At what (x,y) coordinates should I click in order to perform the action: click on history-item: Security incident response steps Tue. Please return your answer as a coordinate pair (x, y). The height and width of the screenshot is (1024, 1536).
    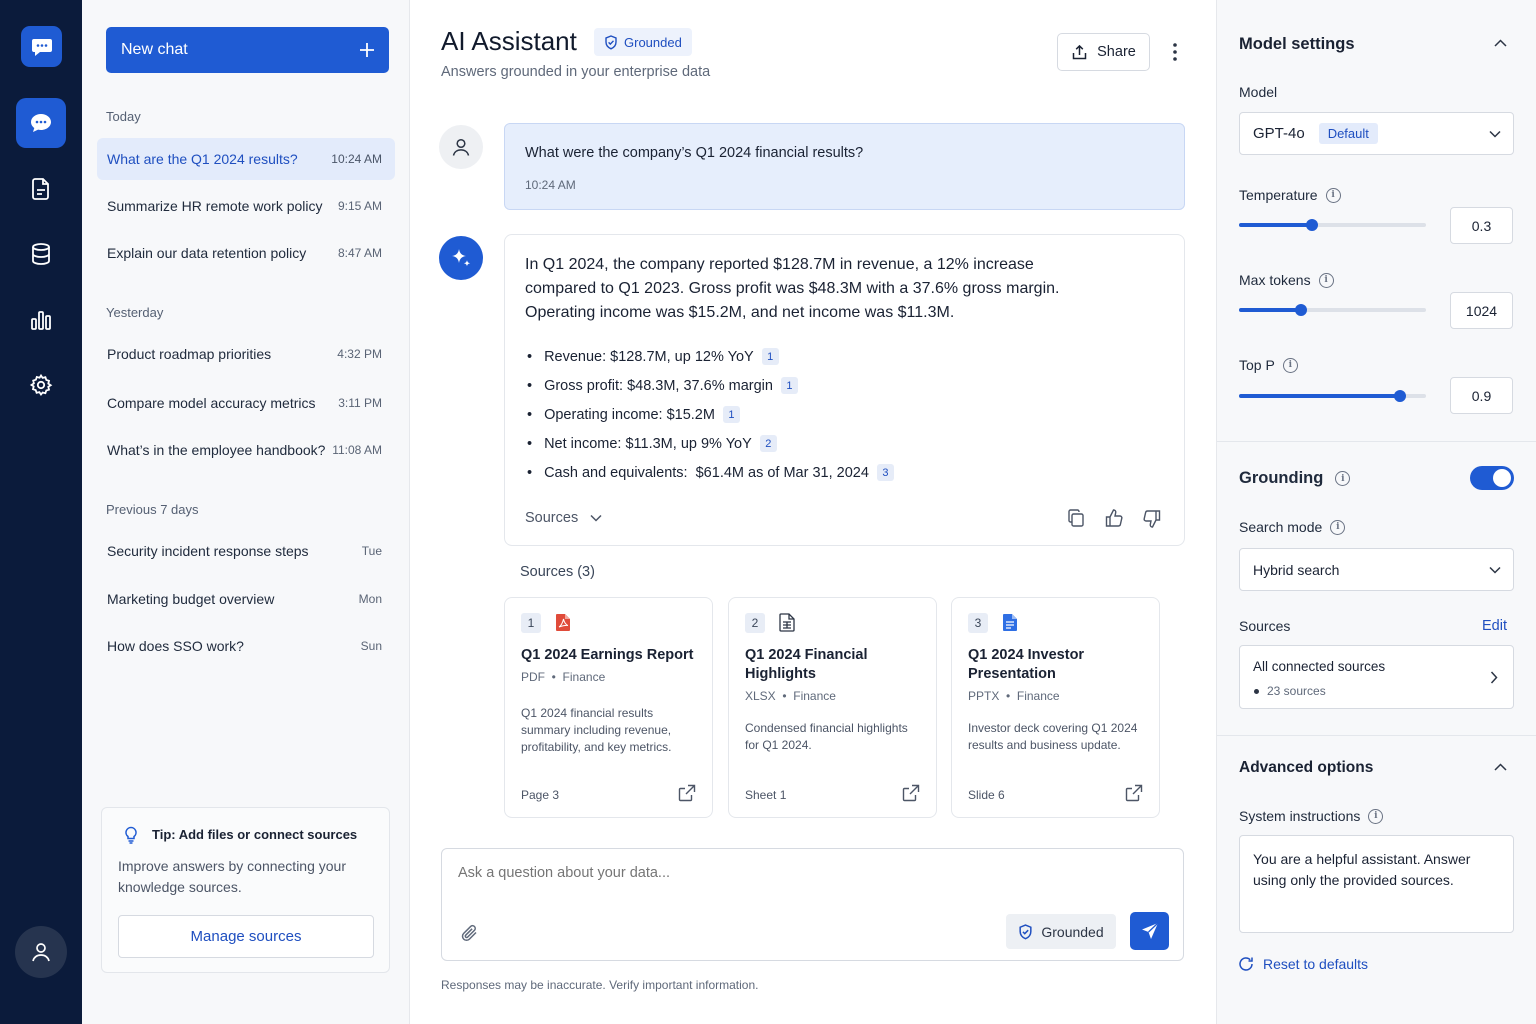
    Looking at the image, I should click on (246, 551).